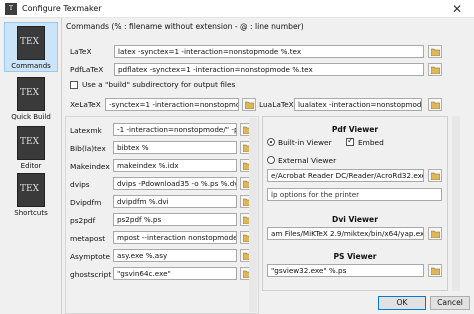 Image resolution: width=474 pixels, height=314 pixels. I want to click on latexmk-command-field: -1 -interaction=nonstopmode/" -pdf %.tex, so click(175, 129).